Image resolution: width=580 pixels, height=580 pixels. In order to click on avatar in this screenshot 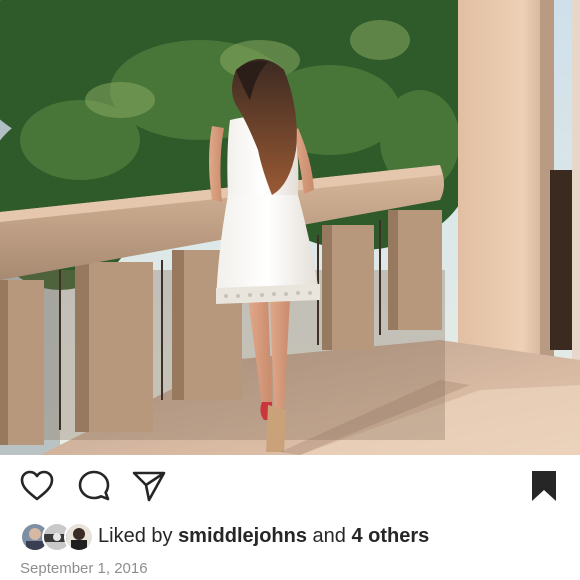, I will do `click(79, 537)`.